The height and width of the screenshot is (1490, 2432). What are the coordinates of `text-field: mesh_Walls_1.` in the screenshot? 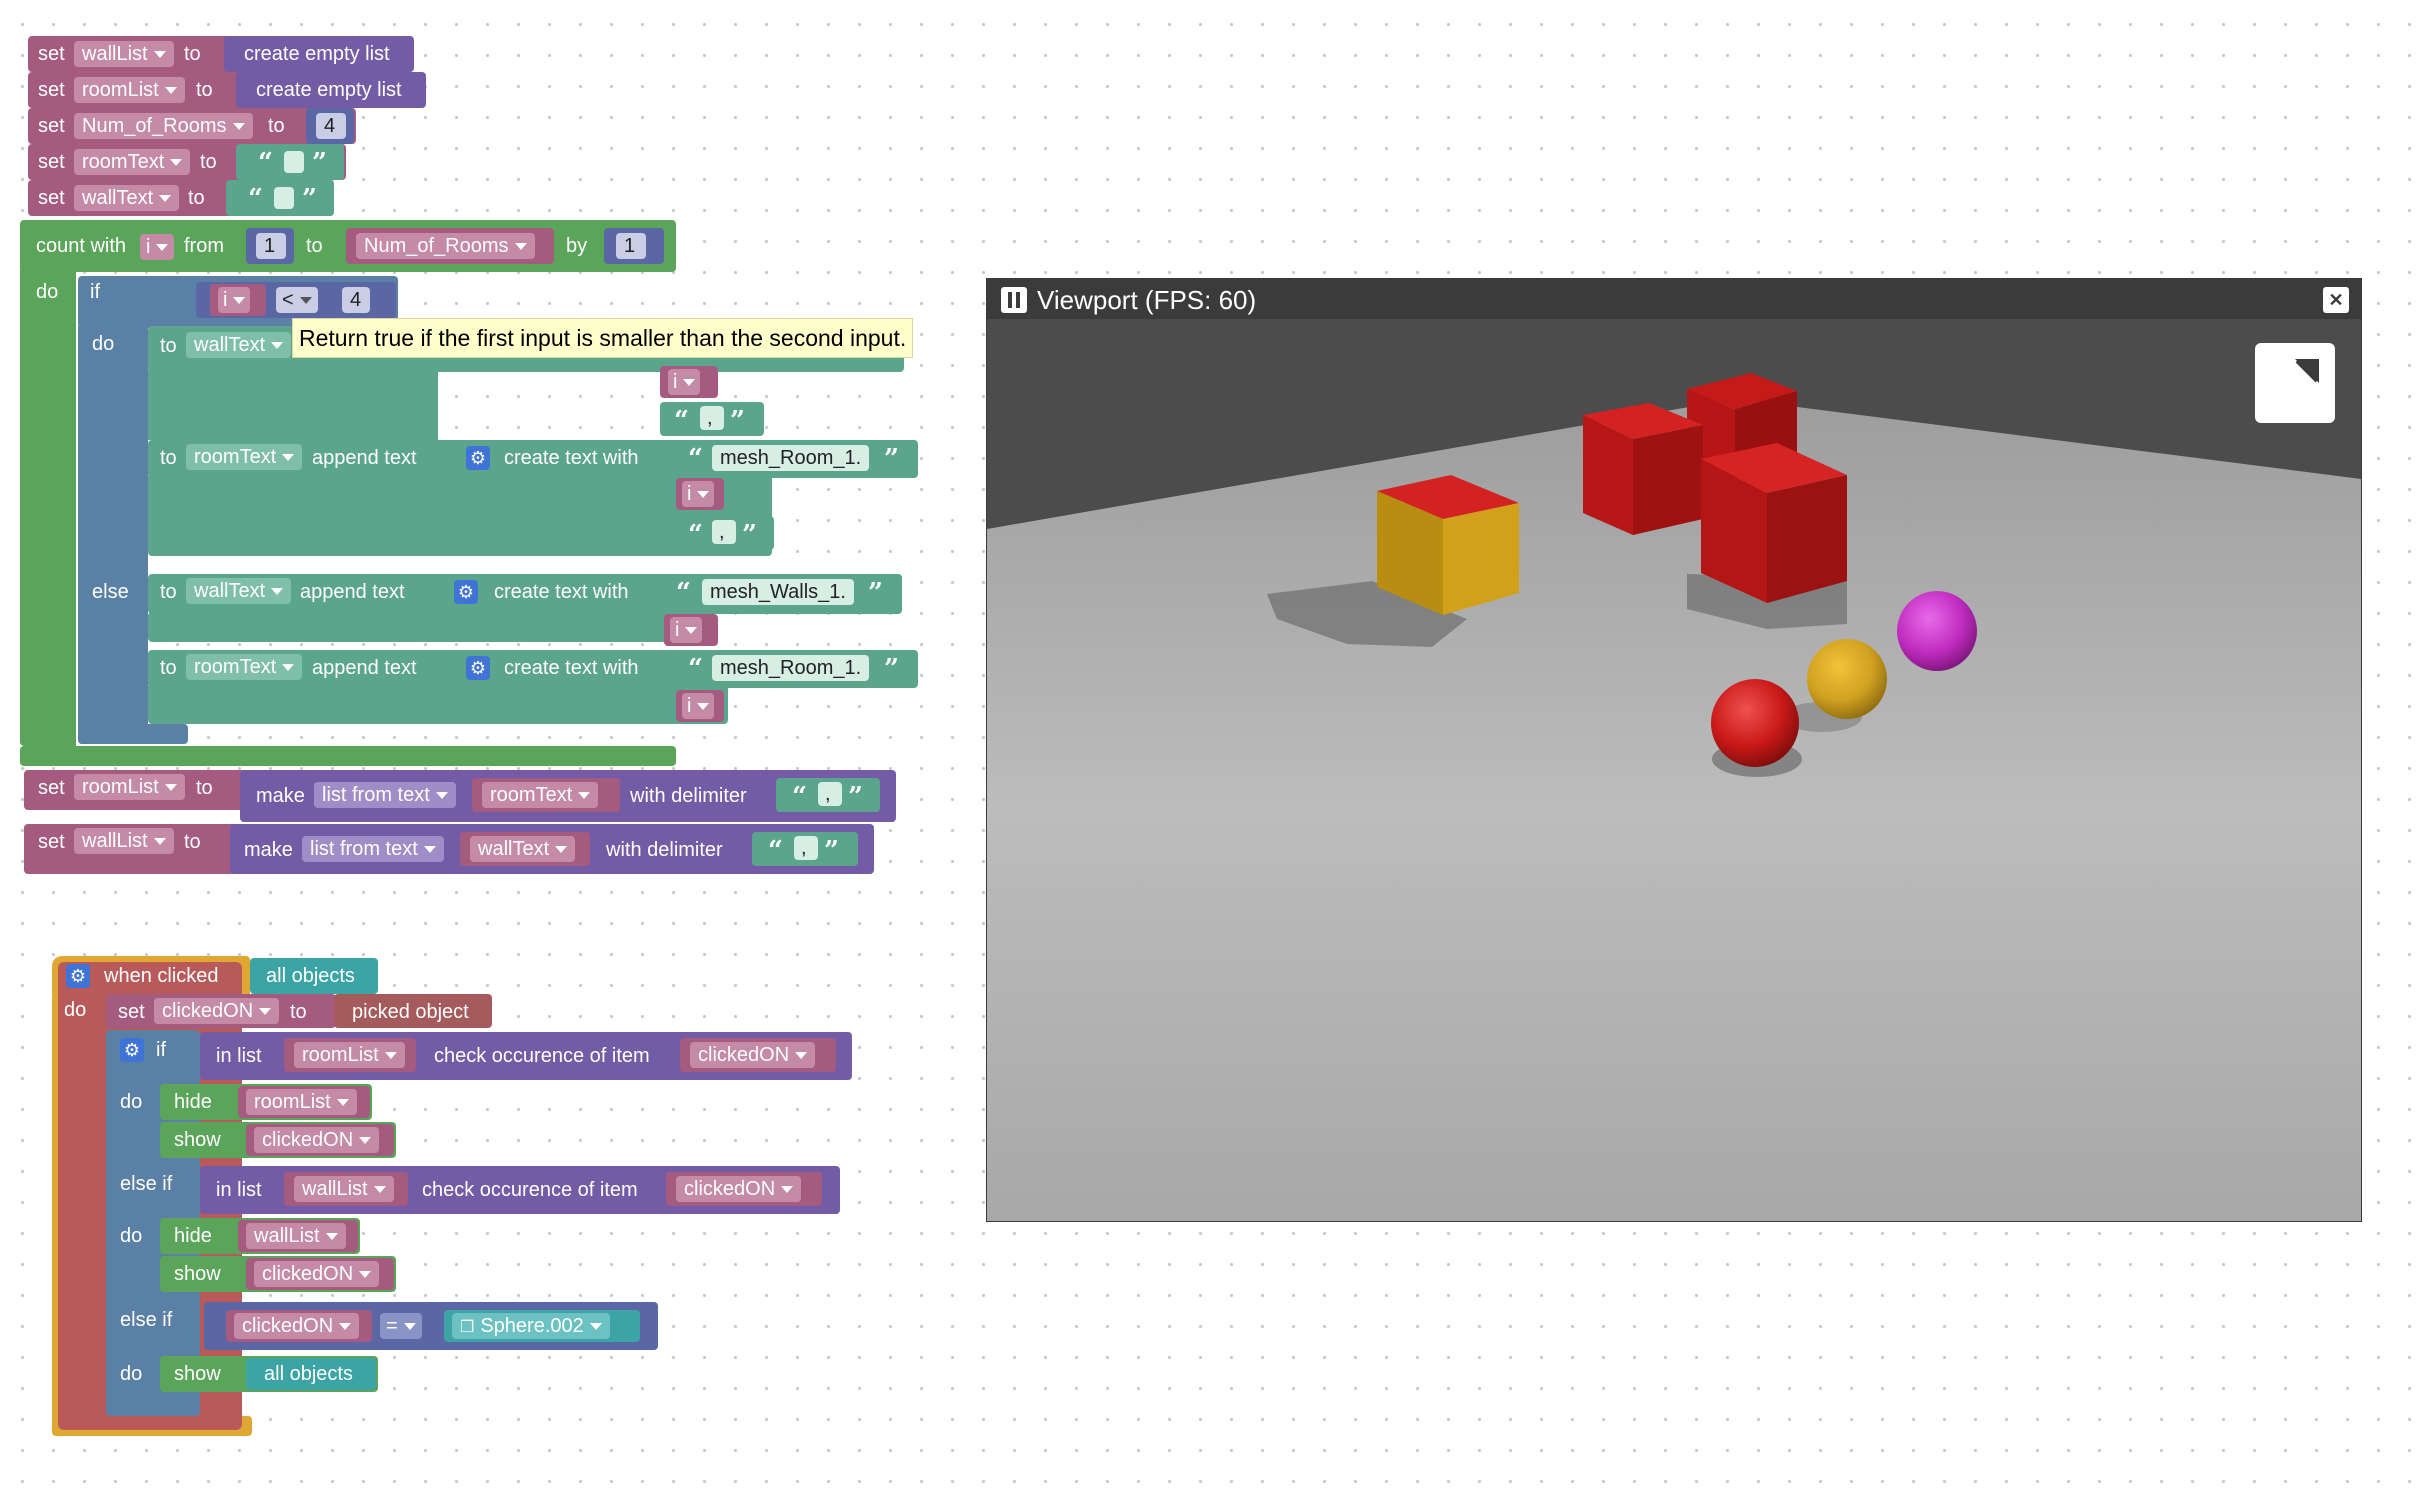 It's located at (778, 592).